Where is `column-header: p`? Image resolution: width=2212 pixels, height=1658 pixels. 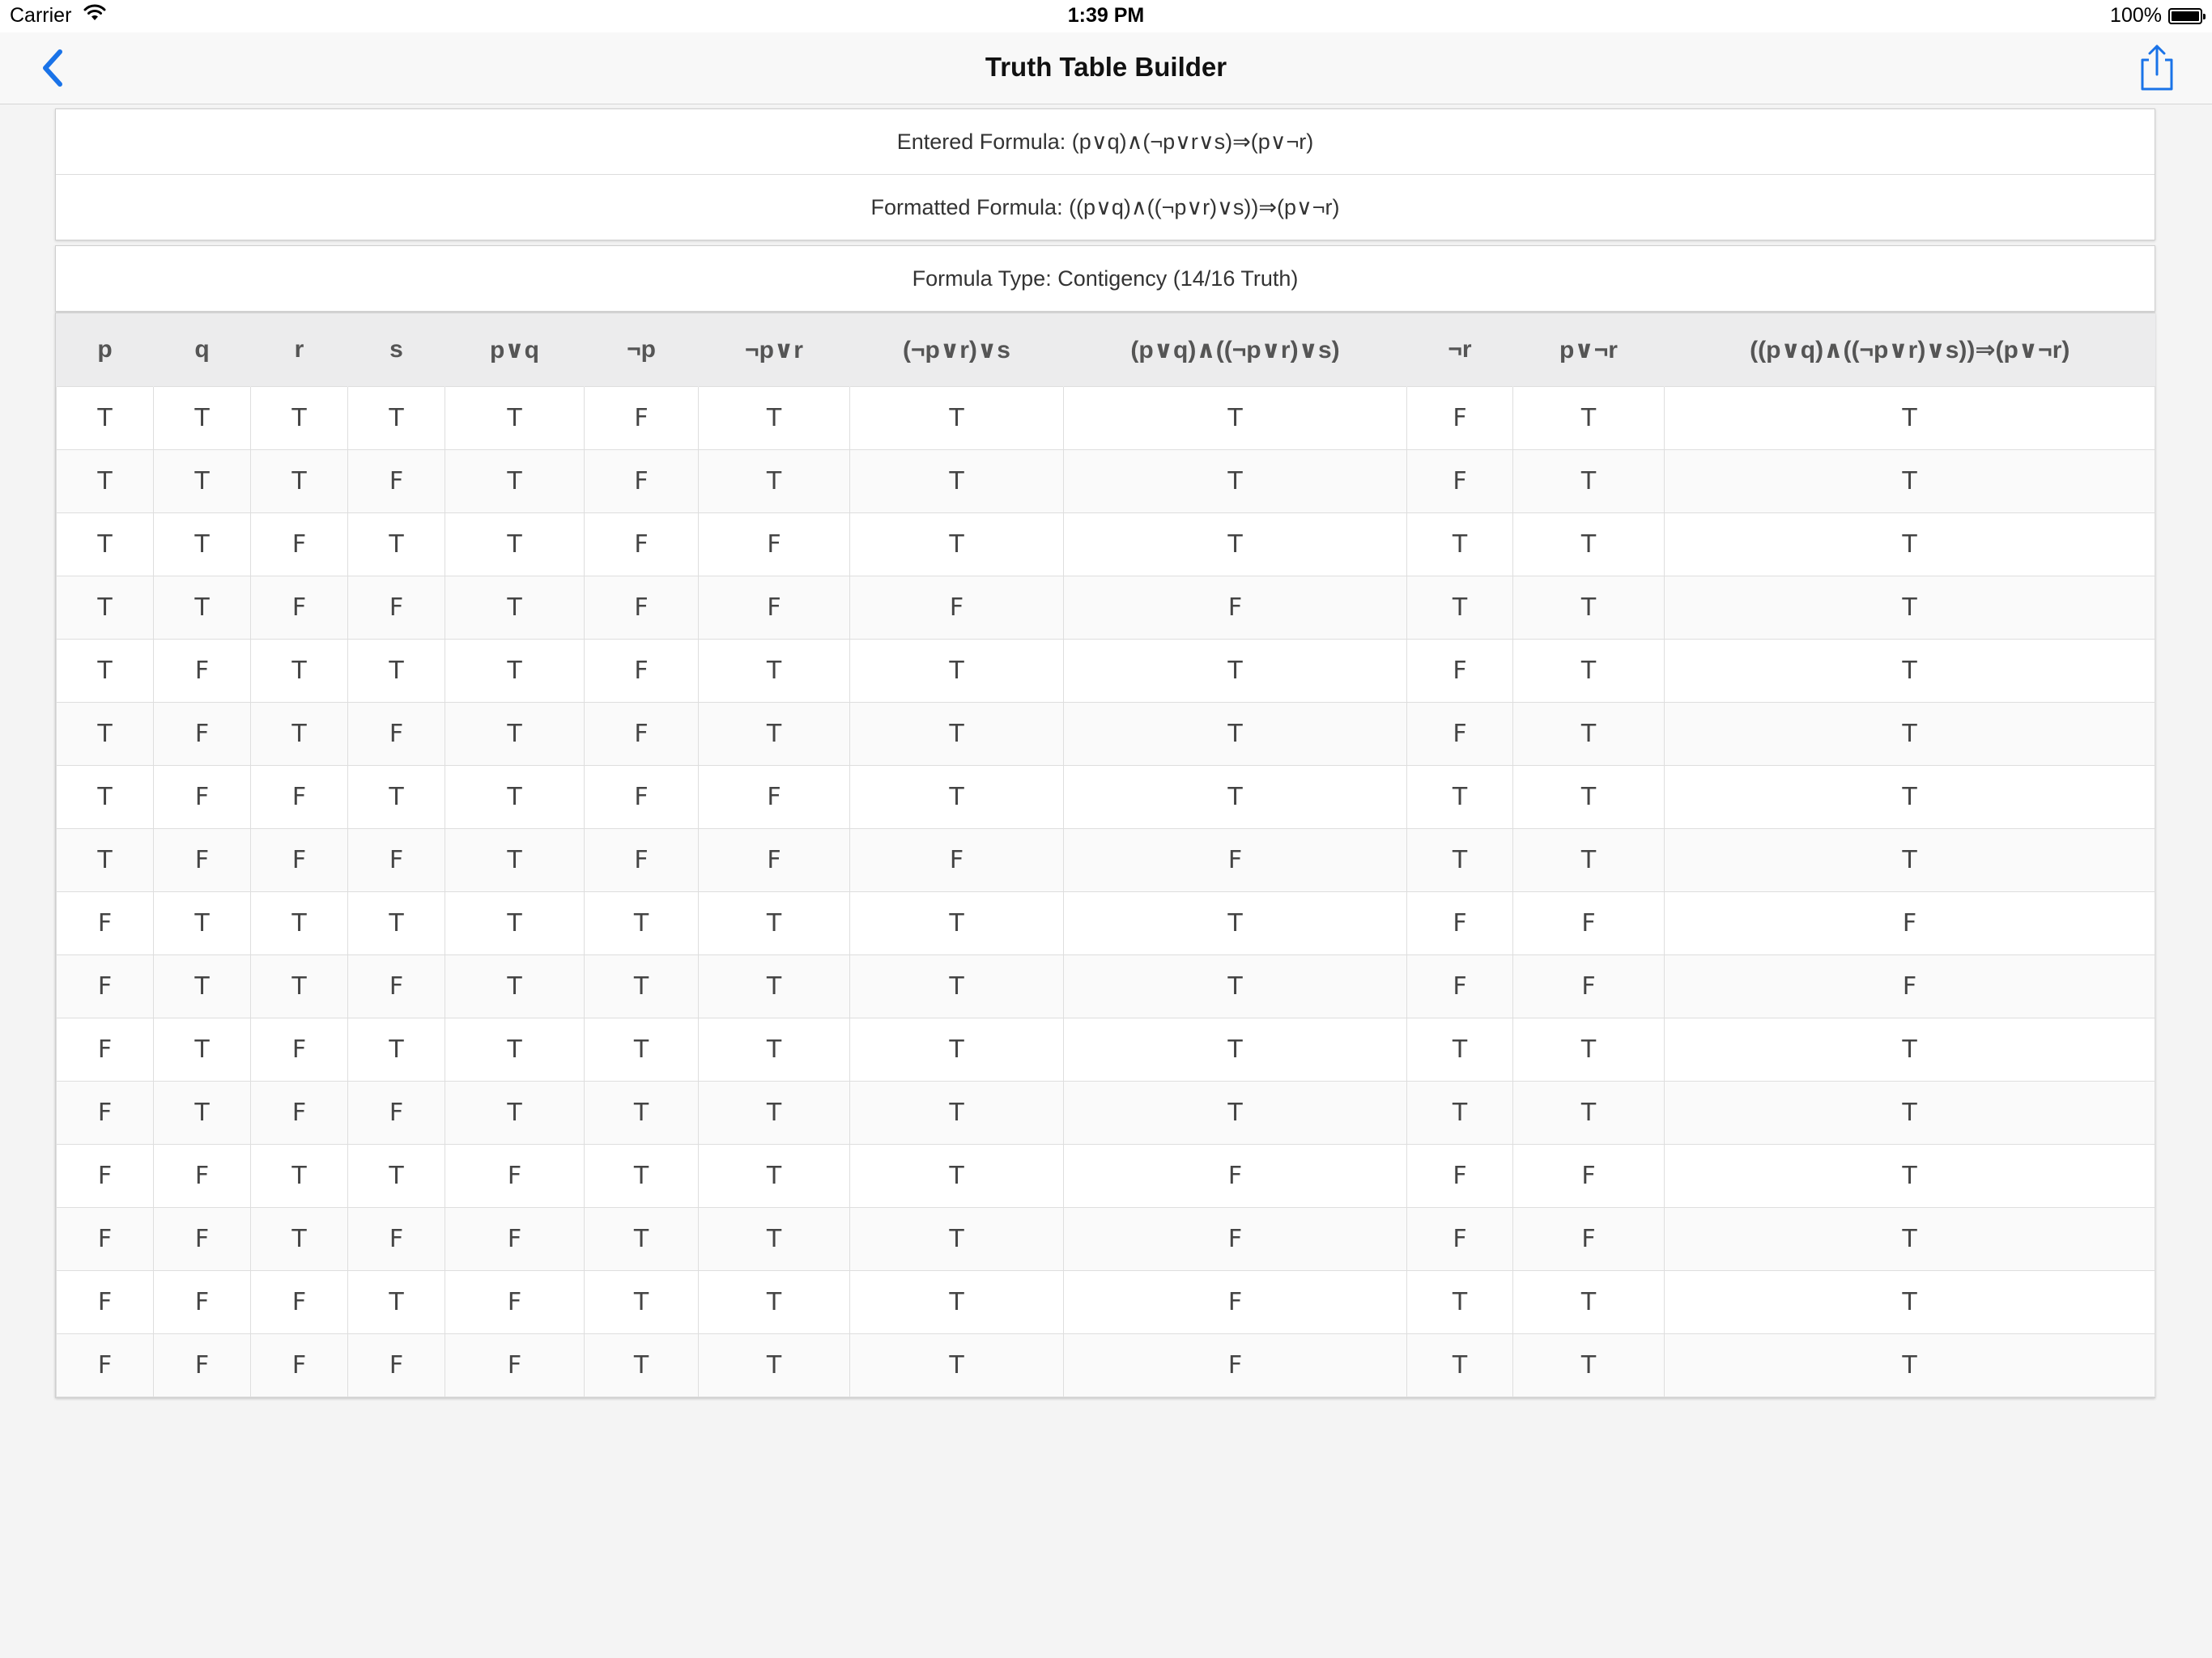
column-header: p is located at coordinates (105, 350).